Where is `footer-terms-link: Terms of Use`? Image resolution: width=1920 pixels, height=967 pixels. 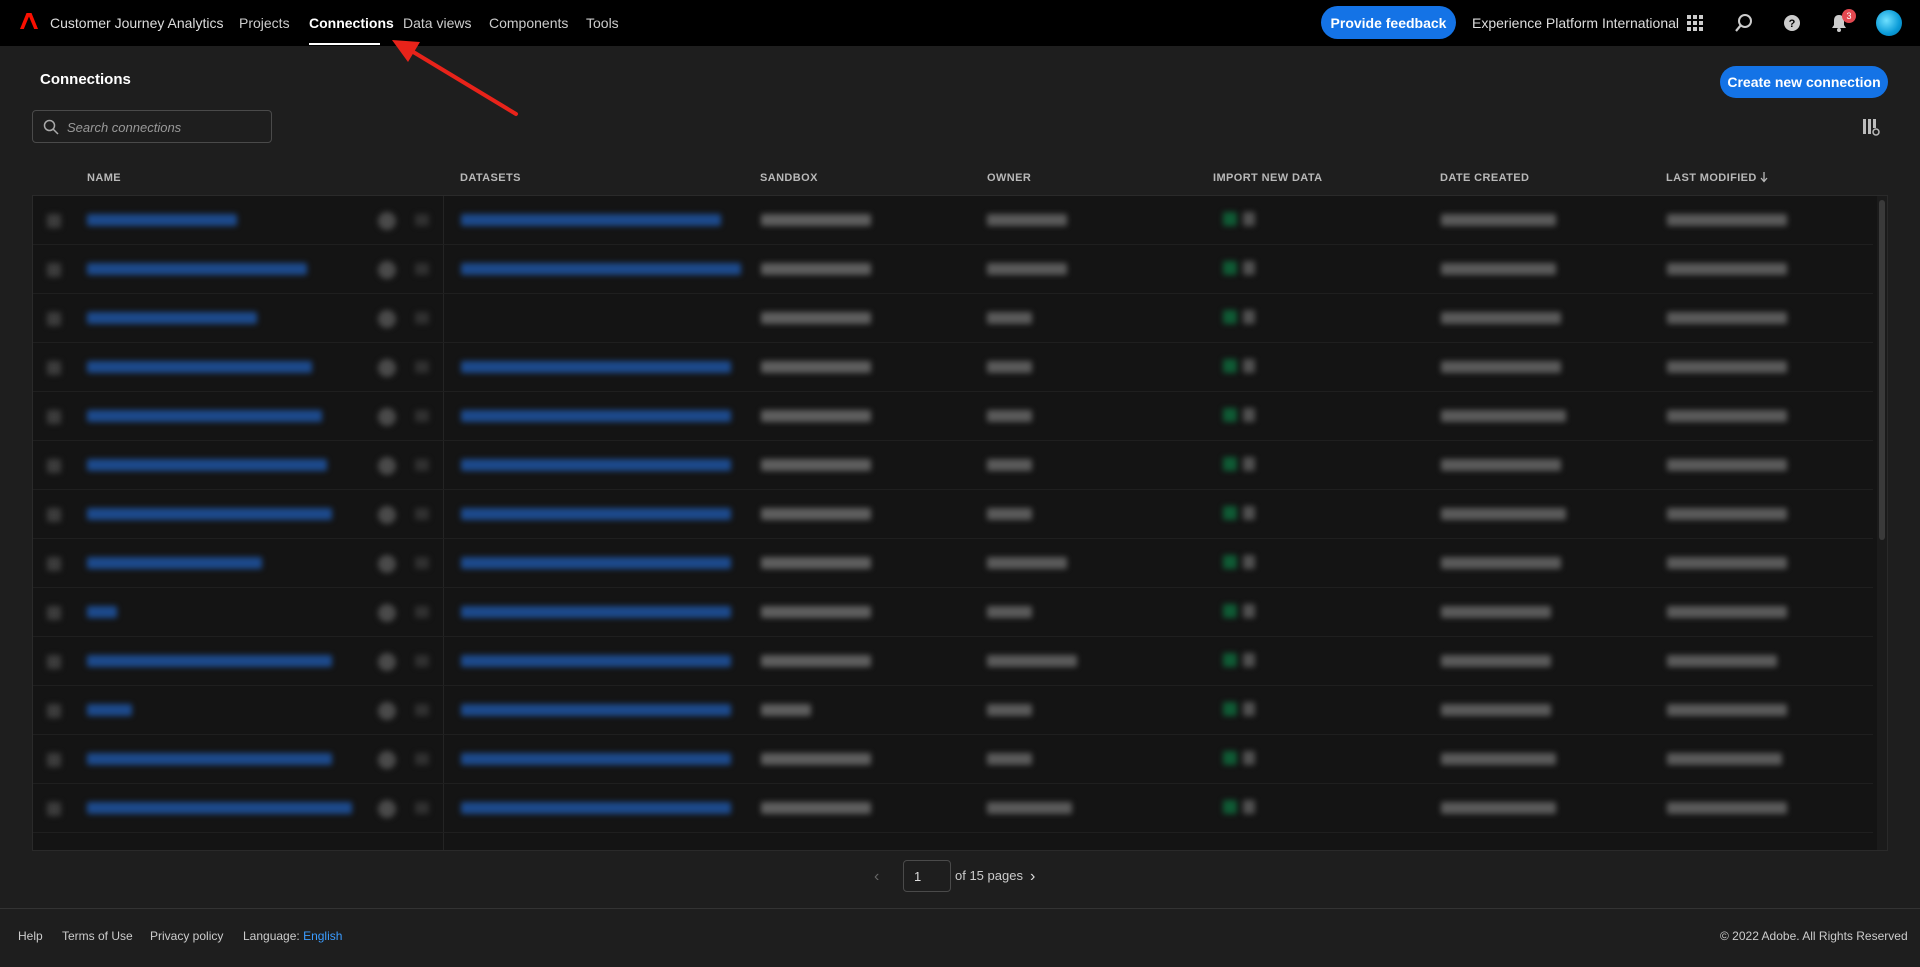 footer-terms-link: Terms of Use is located at coordinates (97, 936).